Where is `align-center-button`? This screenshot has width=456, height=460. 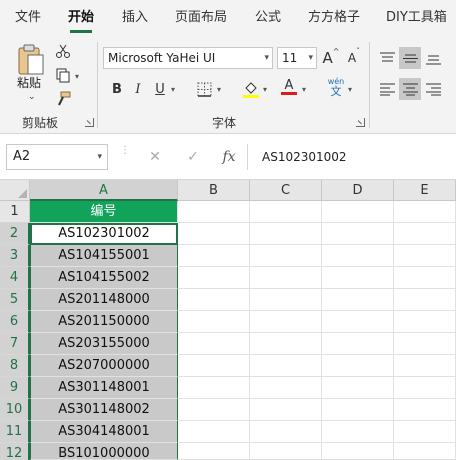
align-center-button is located at coordinates (410, 89).